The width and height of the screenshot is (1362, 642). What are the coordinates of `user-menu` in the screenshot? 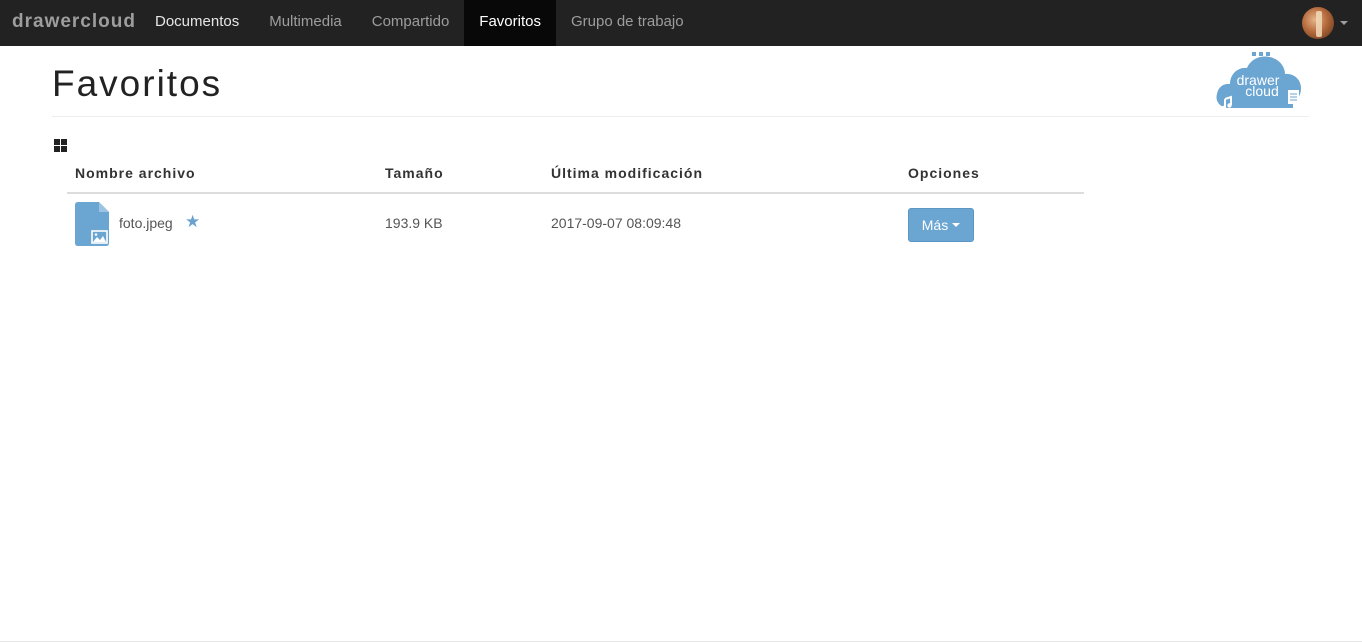 It's located at (1325, 23).